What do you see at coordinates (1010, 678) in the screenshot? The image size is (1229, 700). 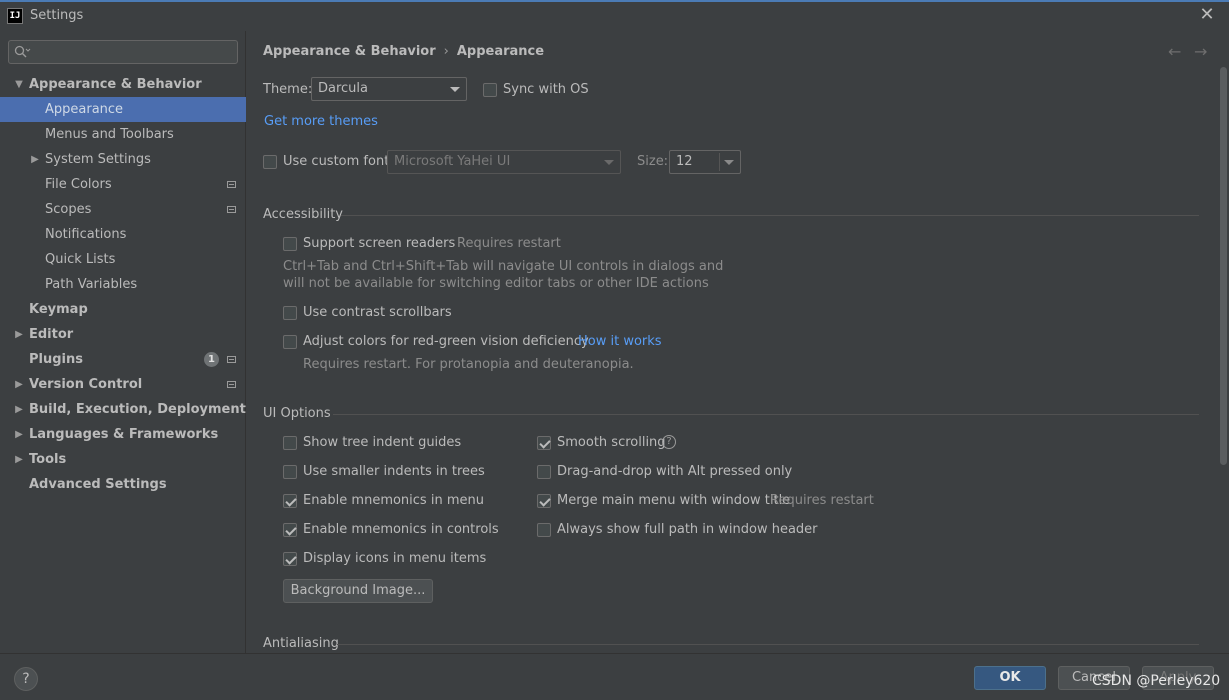 I see `ok-button: OK` at bounding box center [1010, 678].